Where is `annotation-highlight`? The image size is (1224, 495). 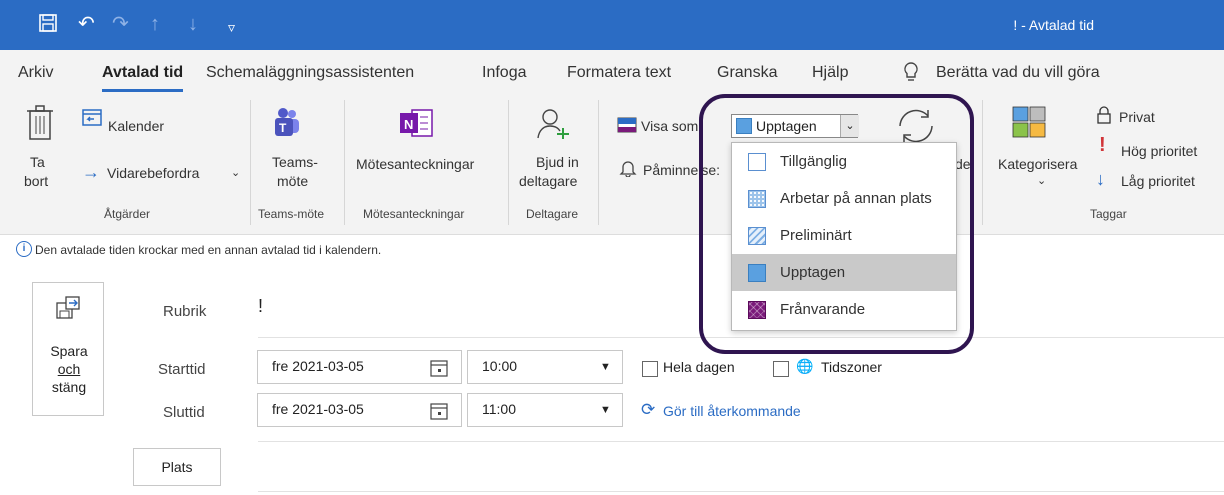 annotation-highlight is located at coordinates (836, 224).